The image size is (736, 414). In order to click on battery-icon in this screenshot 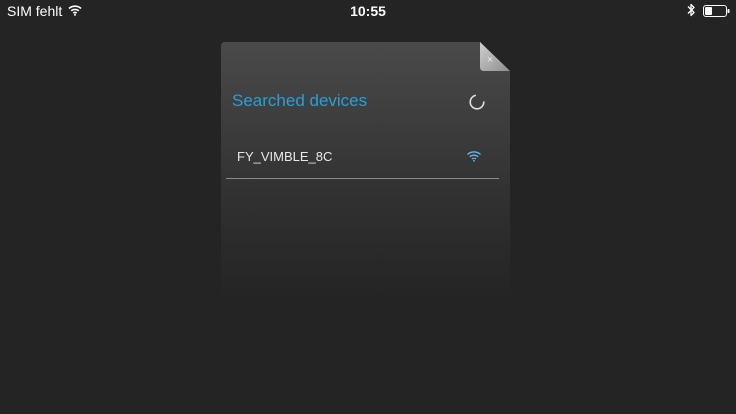, I will do `click(716, 11)`.